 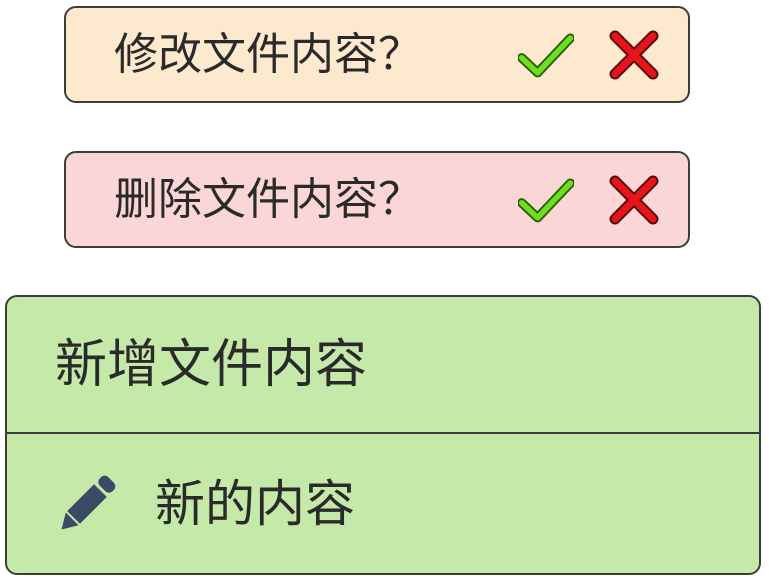 I want to click on add-panel-title: 新增文件内容, so click(x=211, y=364).